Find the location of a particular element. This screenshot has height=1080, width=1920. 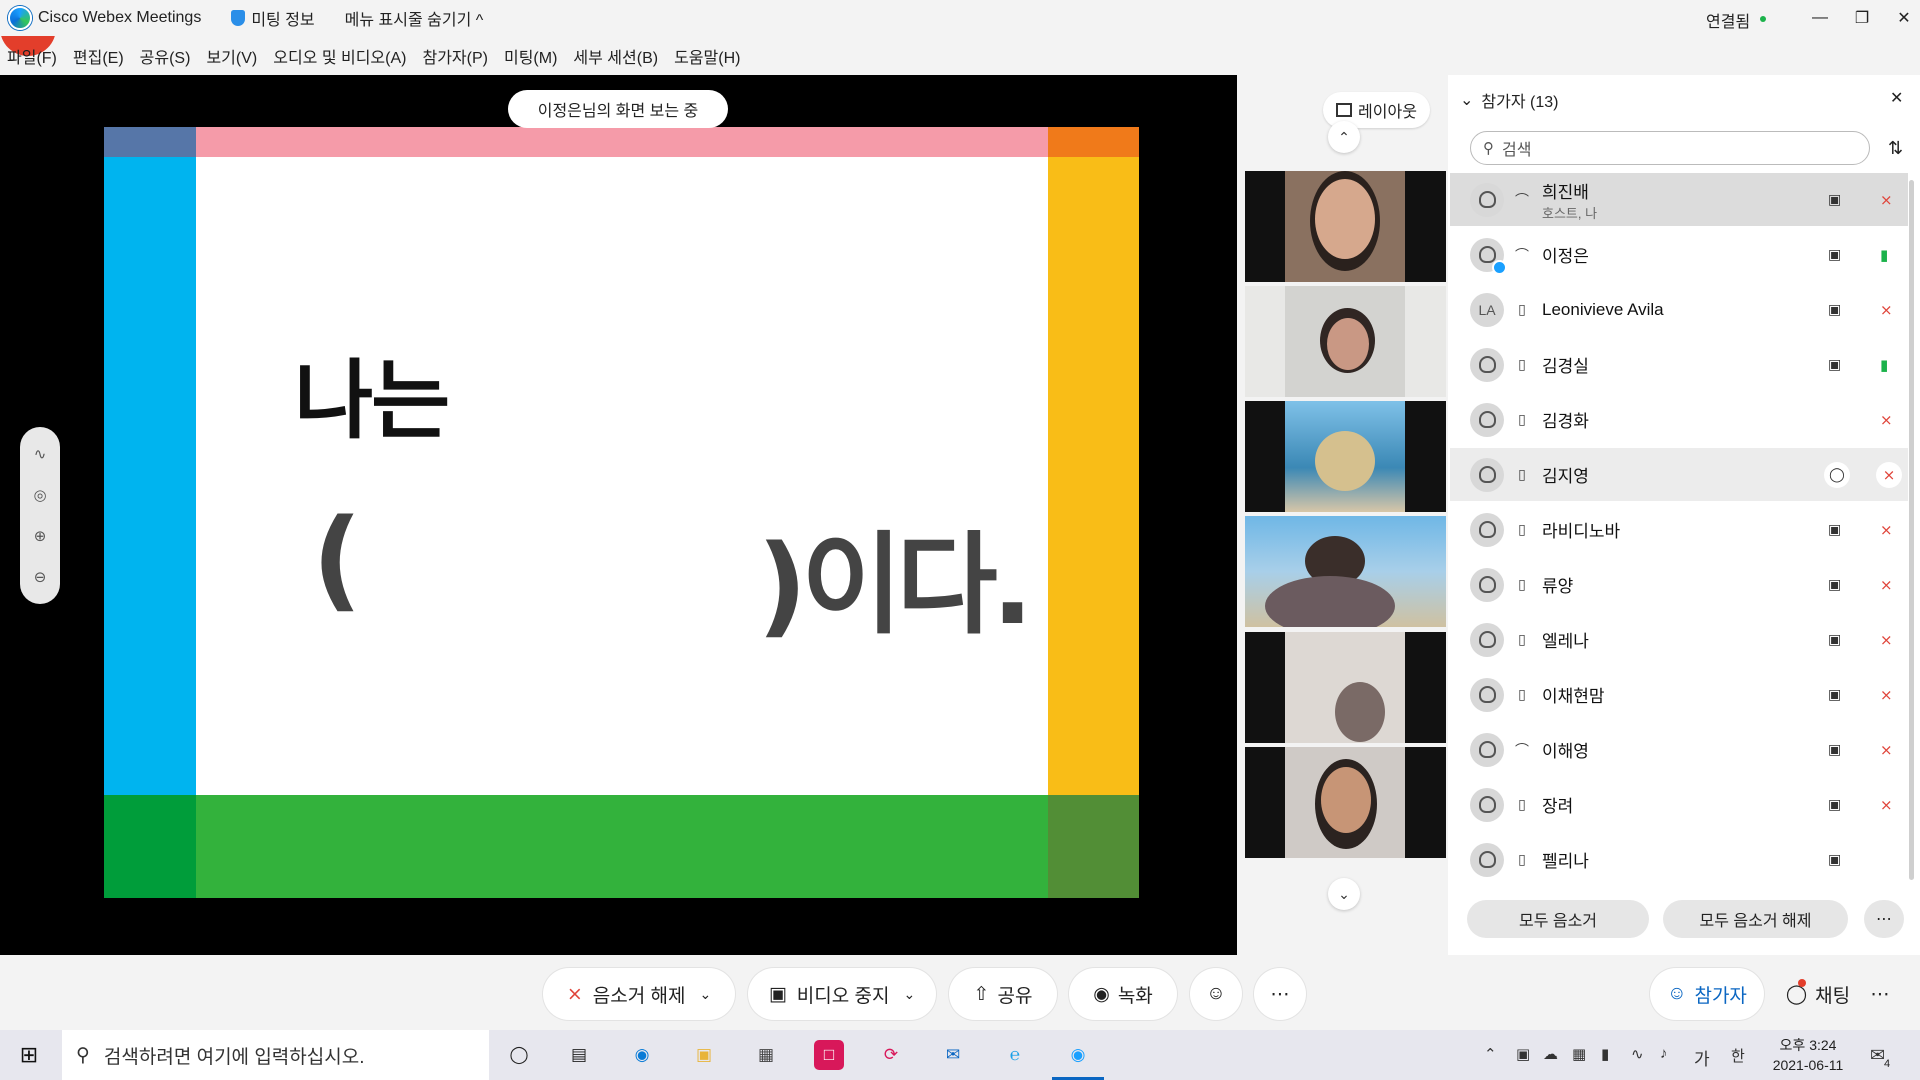

unmute-button: ⨯ 음소거 해제 ⌄ is located at coordinates (639, 994).